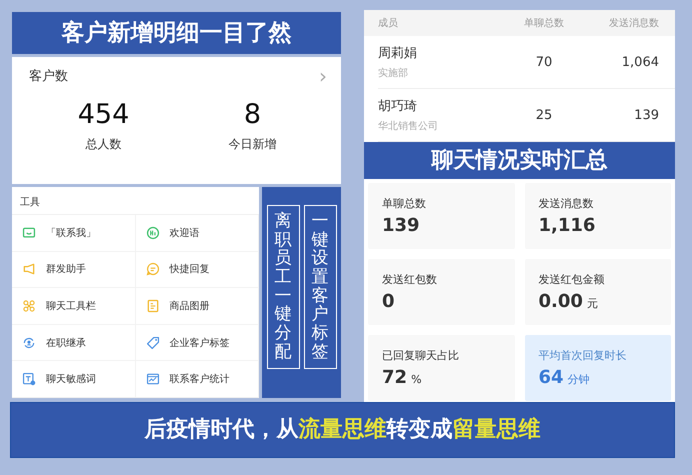 The width and height of the screenshot is (692, 475). Describe the element at coordinates (408, 126) in the screenshot. I see `member-department: 华北销售公司` at that location.